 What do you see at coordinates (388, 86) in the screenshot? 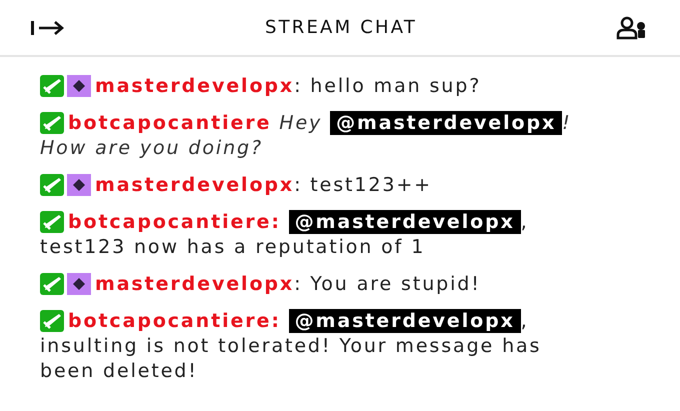
I see `message-text: : hello man sup?` at bounding box center [388, 86].